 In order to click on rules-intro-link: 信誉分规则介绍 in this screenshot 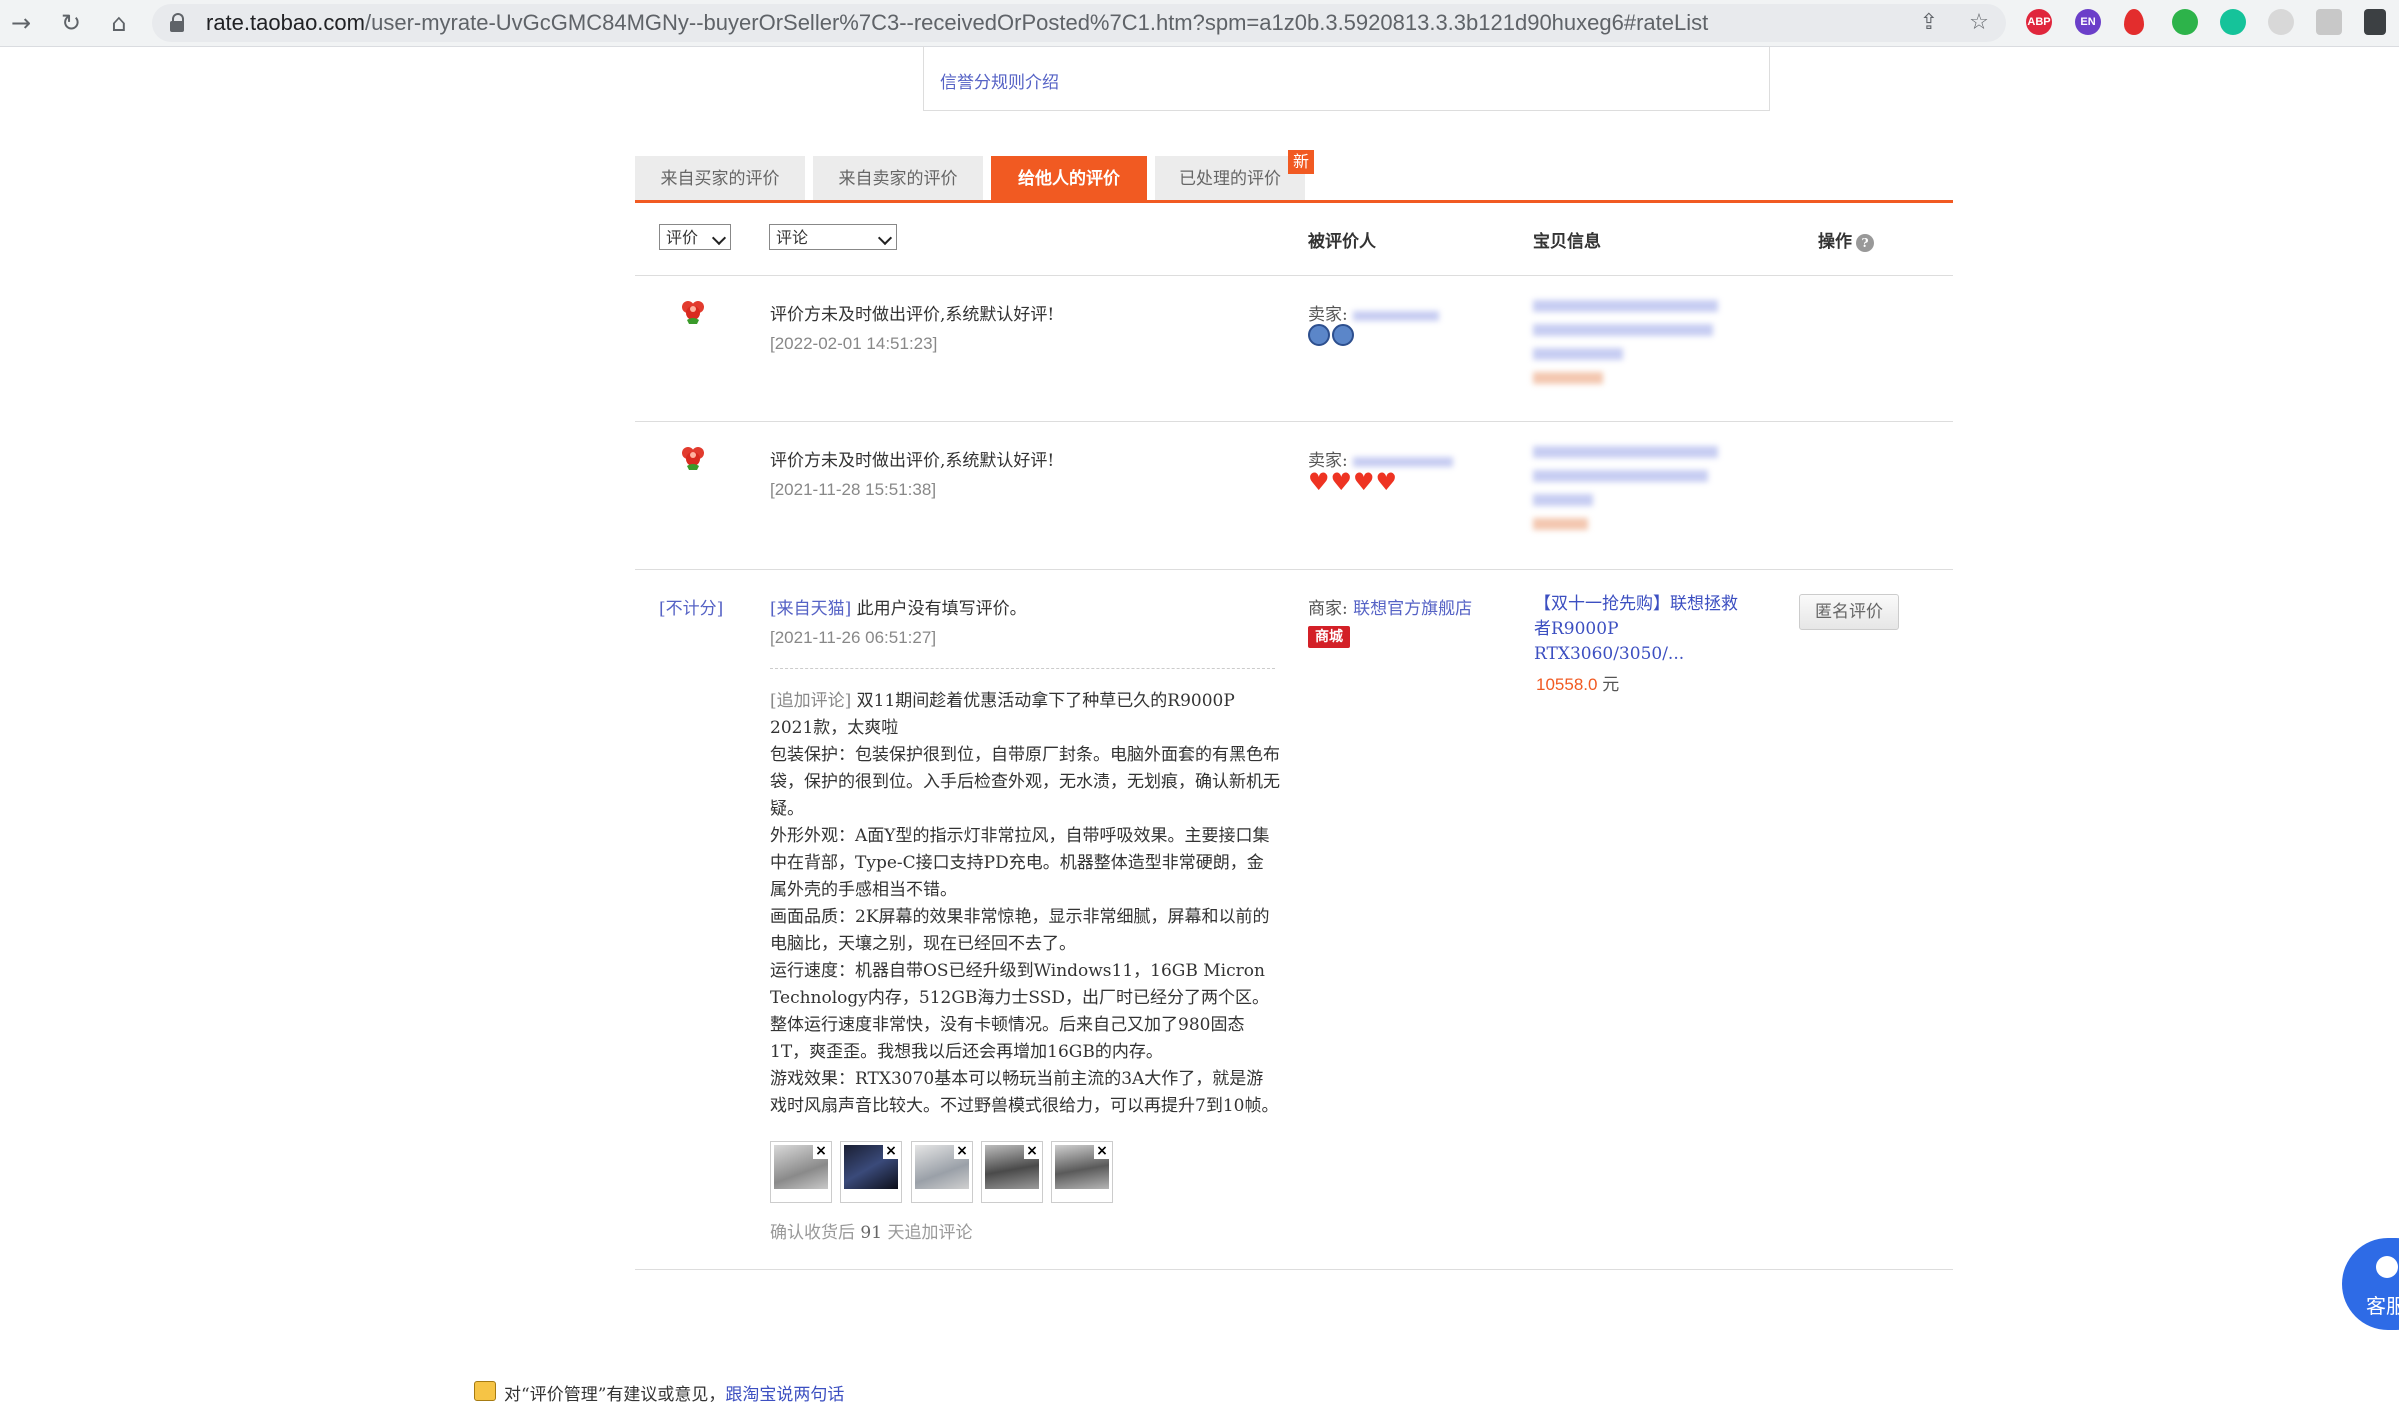, I will do `click(999, 80)`.